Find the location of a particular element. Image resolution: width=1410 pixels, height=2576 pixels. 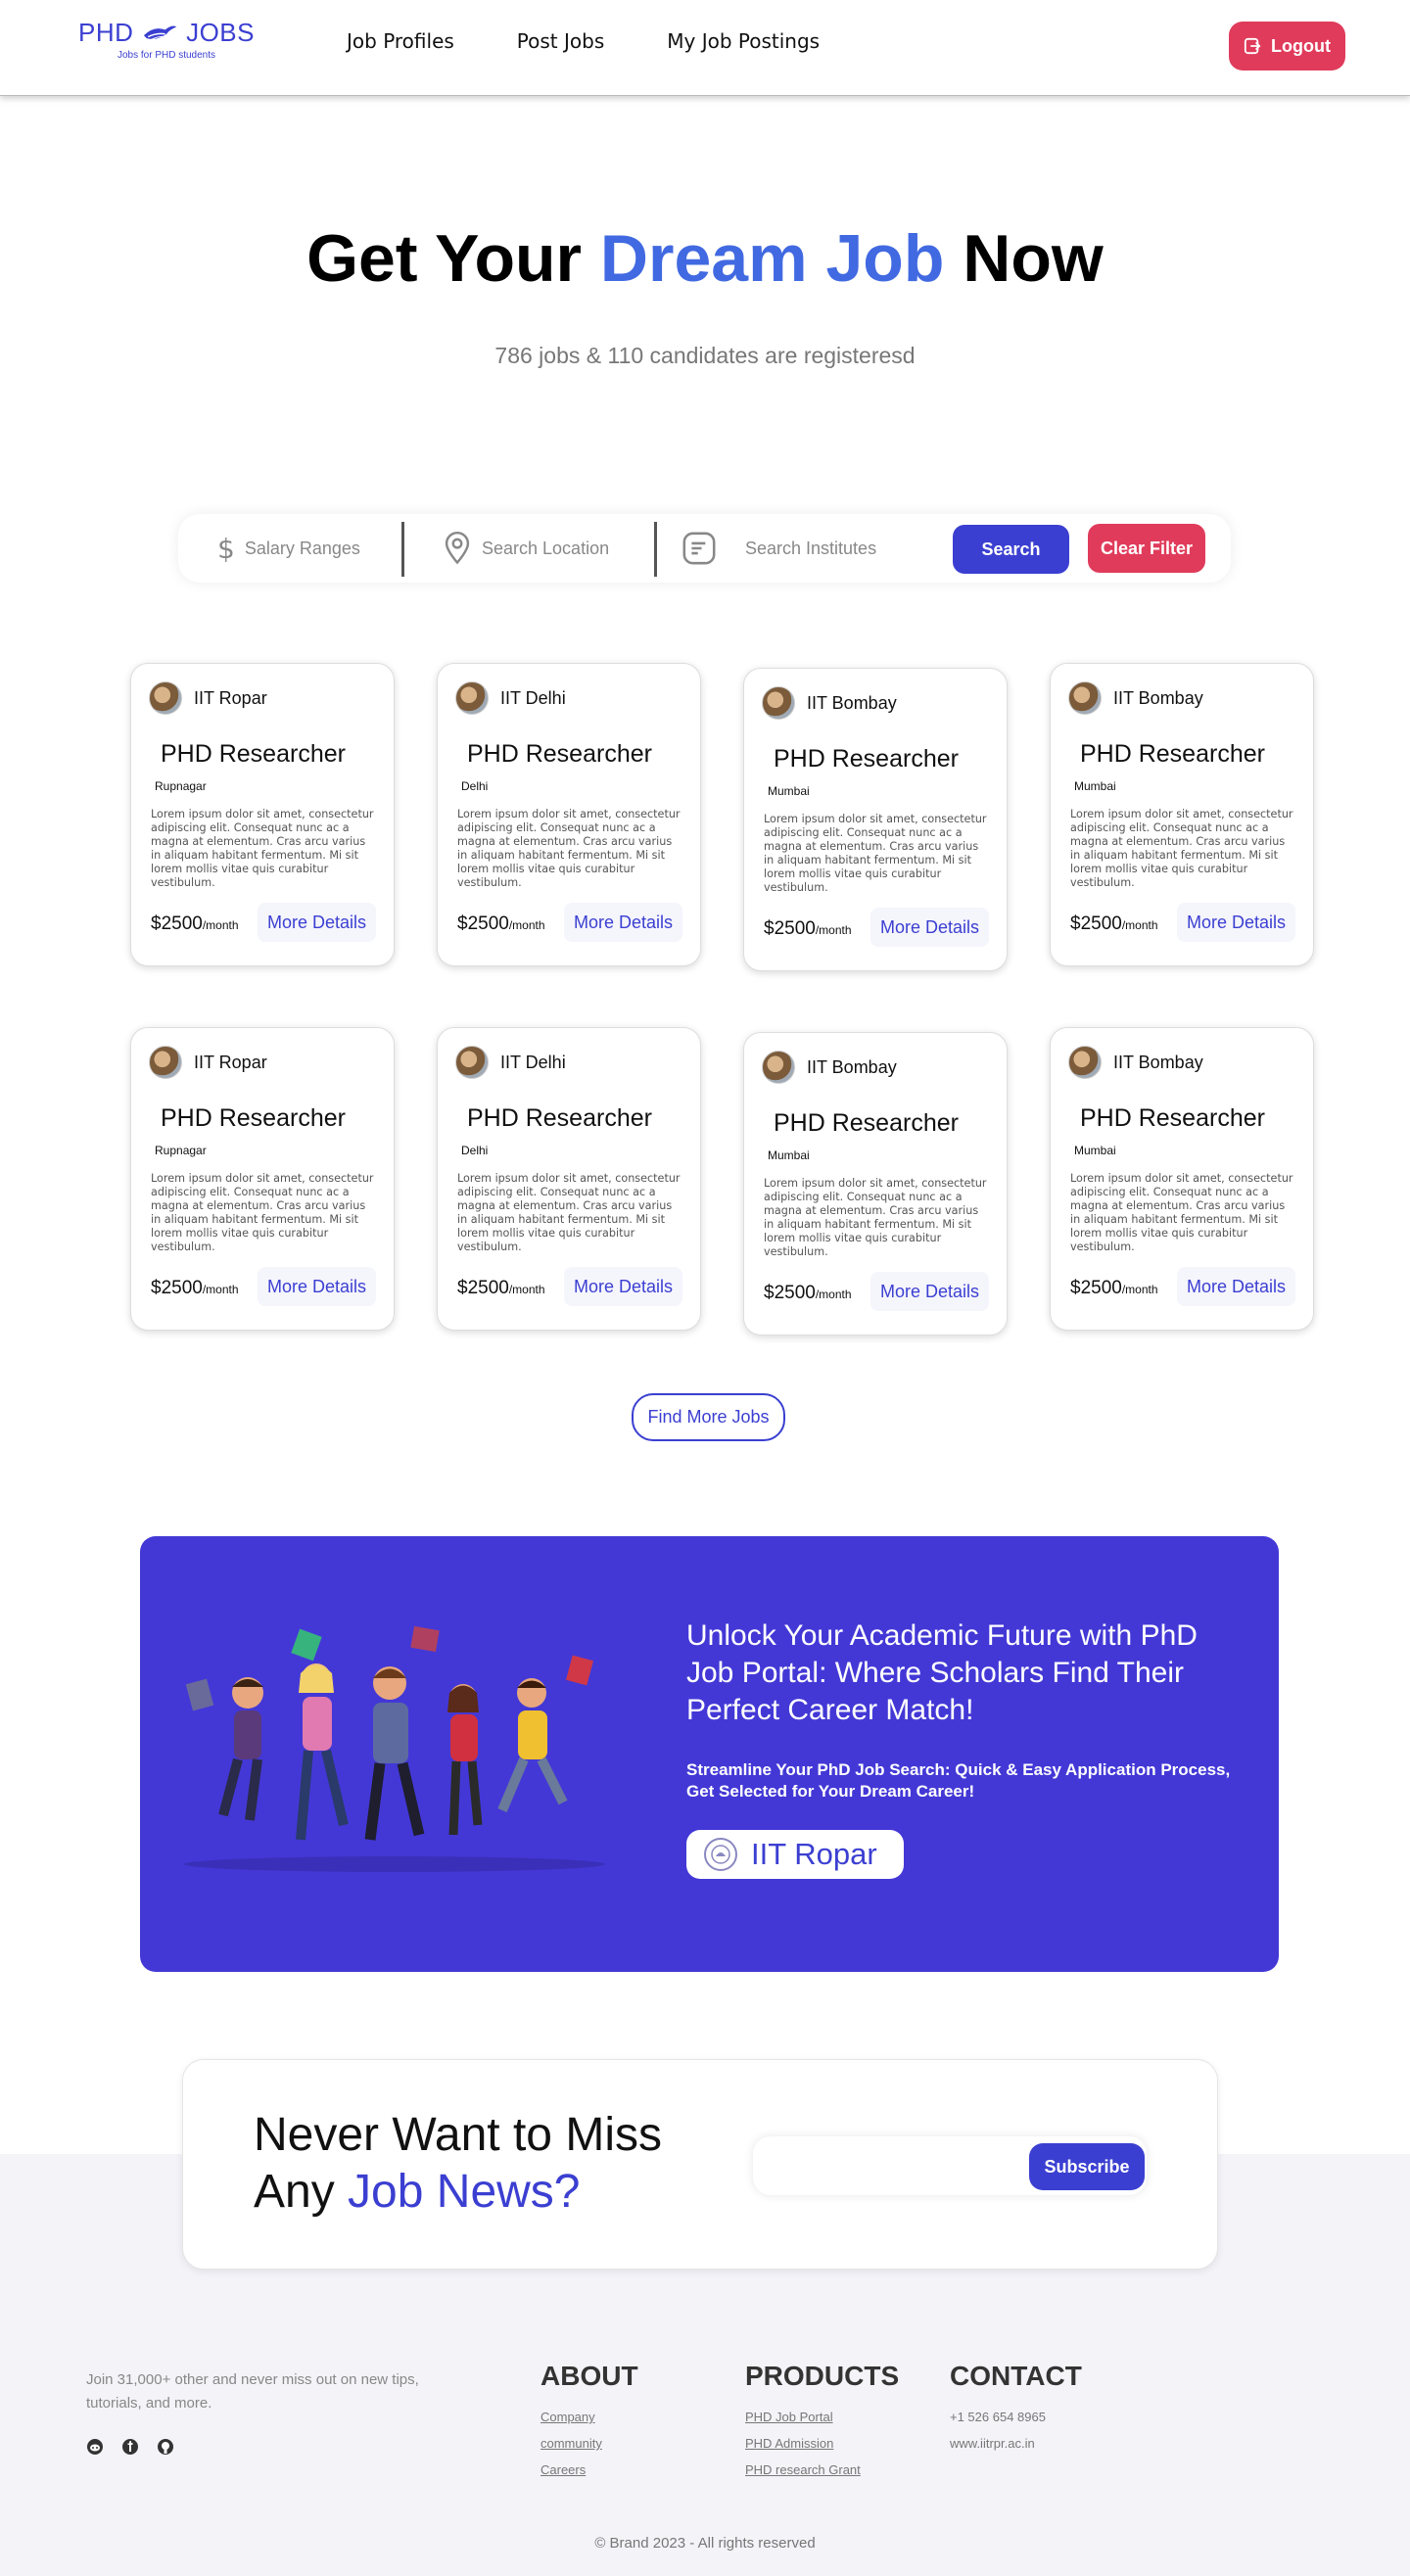

logo-text-jobs: JOBS is located at coordinates (220, 32).